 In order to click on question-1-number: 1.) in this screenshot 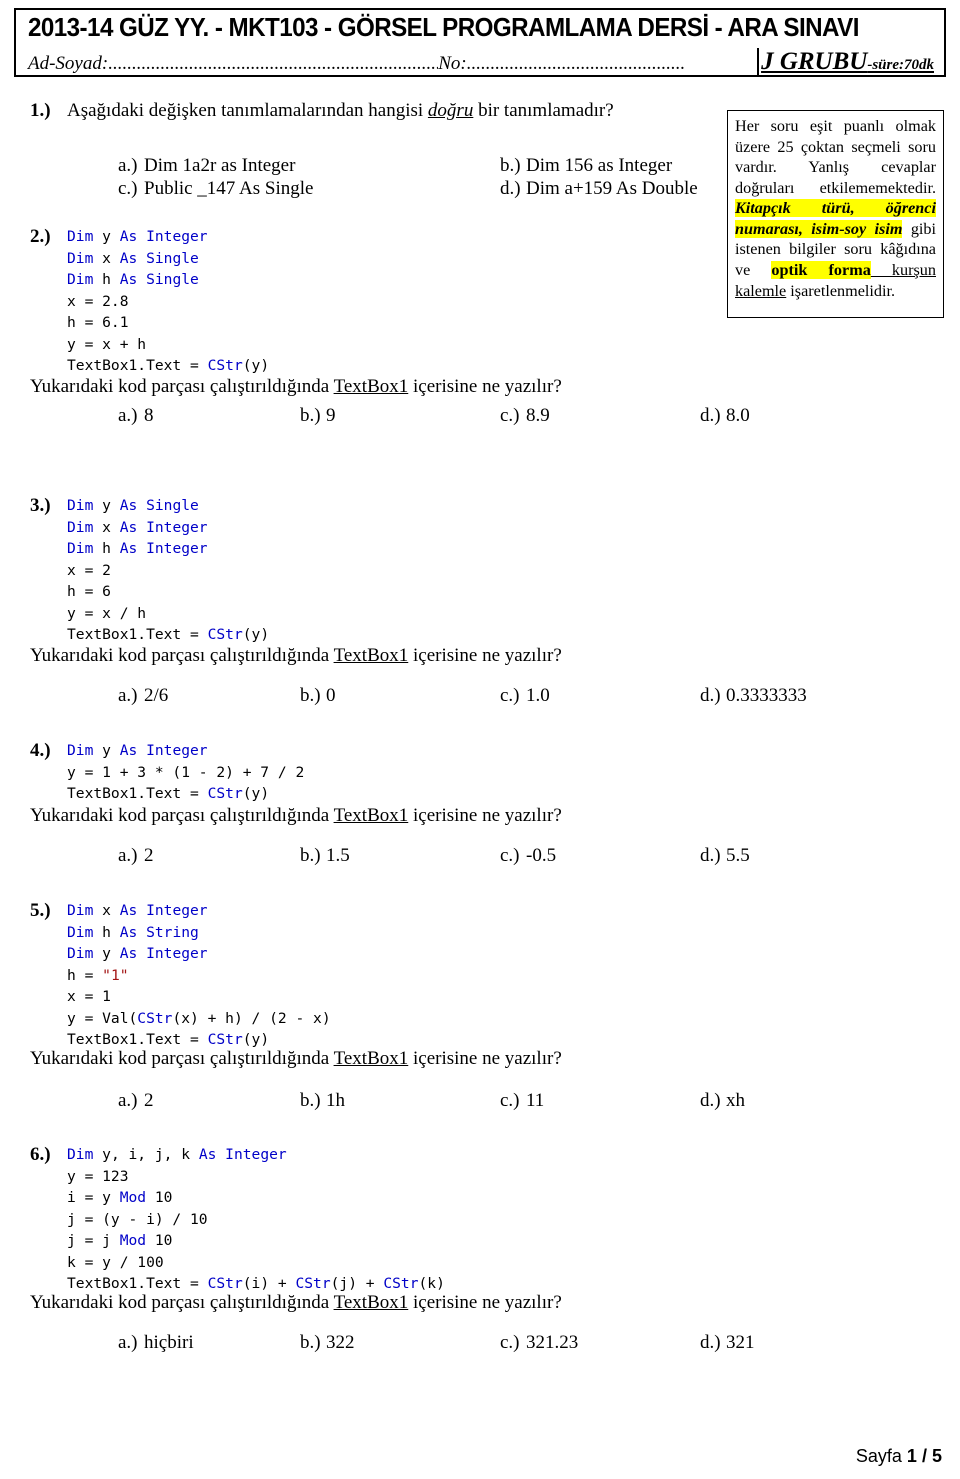, I will do `click(40, 110)`.